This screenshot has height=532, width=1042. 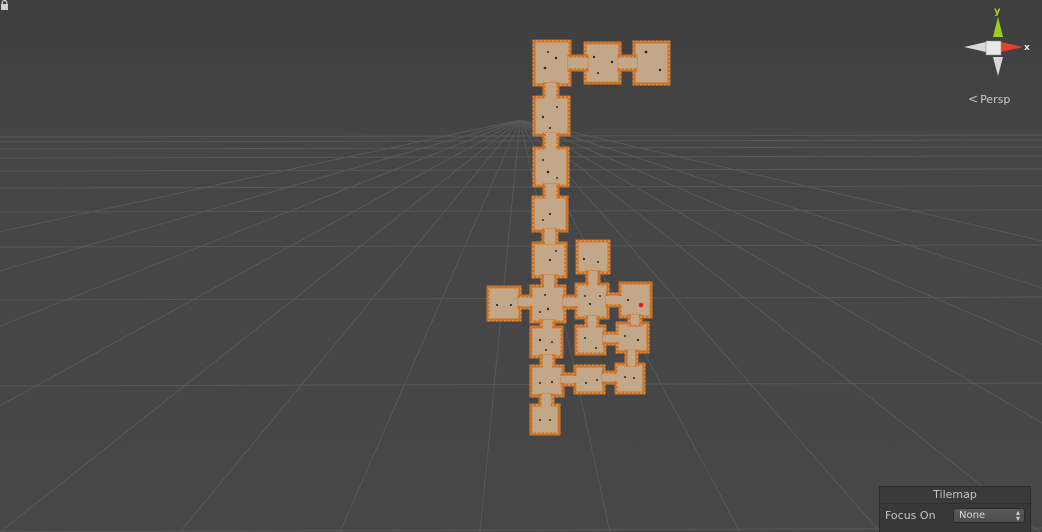 I want to click on focus-on-dropdown: None ▴ ▾, so click(x=989, y=515).